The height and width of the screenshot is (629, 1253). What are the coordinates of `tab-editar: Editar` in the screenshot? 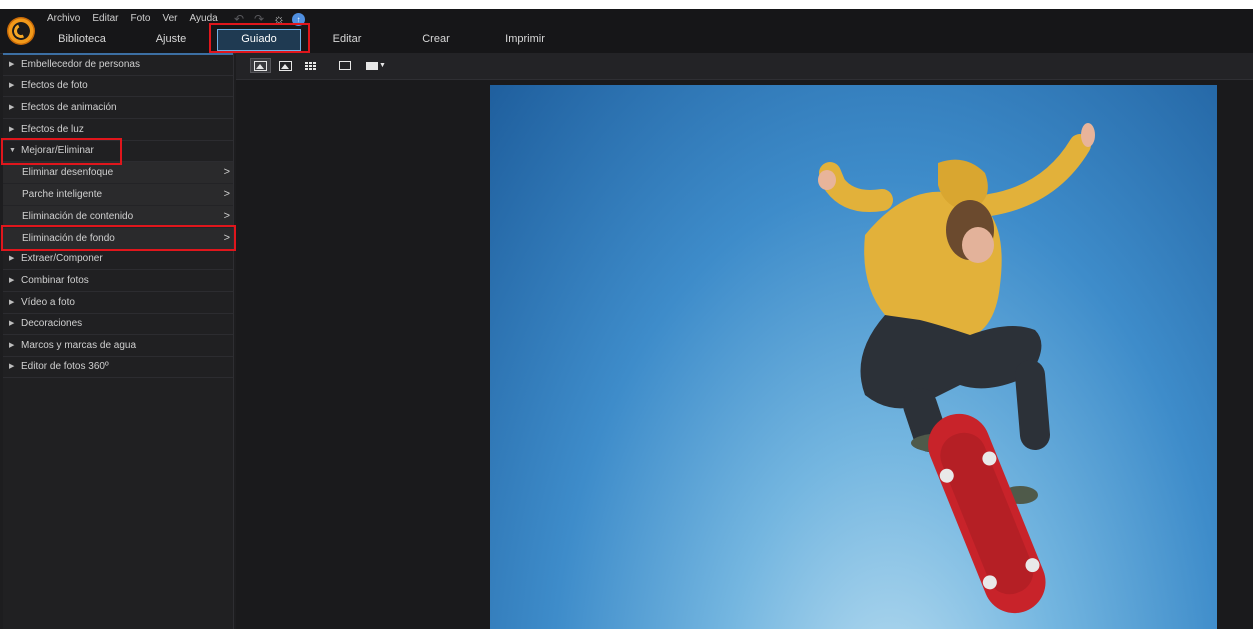 It's located at (347, 40).